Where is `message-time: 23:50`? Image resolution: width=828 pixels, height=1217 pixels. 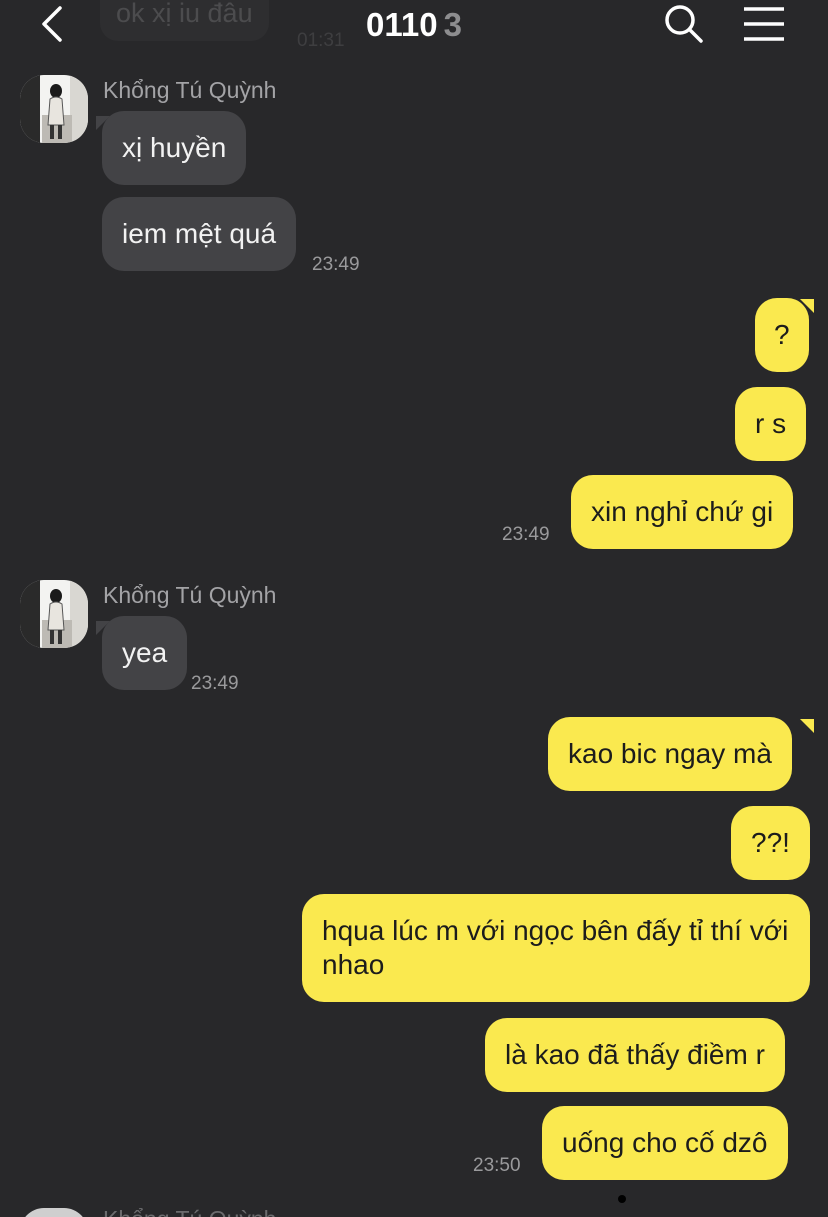
message-time: 23:50 is located at coordinates (497, 1165).